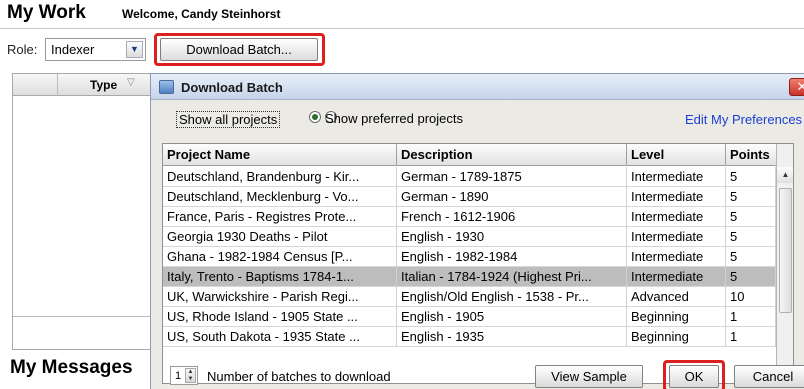 Image resolution: width=804 pixels, height=389 pixels. What do you see at coordinates (512, 177) in the screenshot?
I see `description-cell: German - 1789-1875` at bounding box center [512, 177].